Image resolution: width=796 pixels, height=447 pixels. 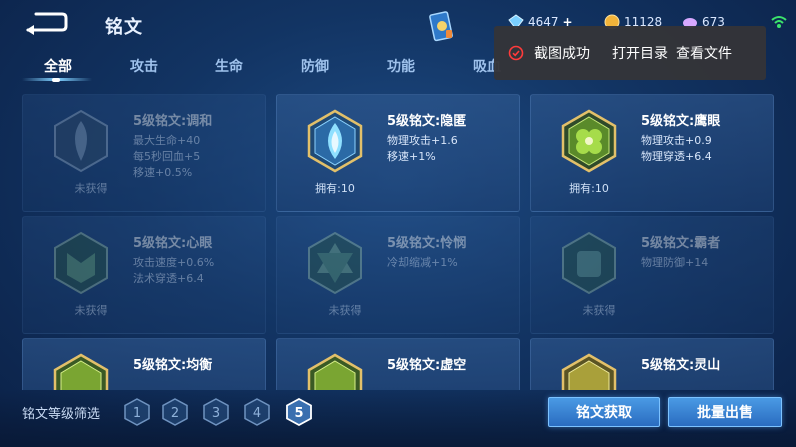 What do you see at coordinates (589, 263) in the screenshot?
I see `overlord-inscription-icon` at bounding box center [589, 263].